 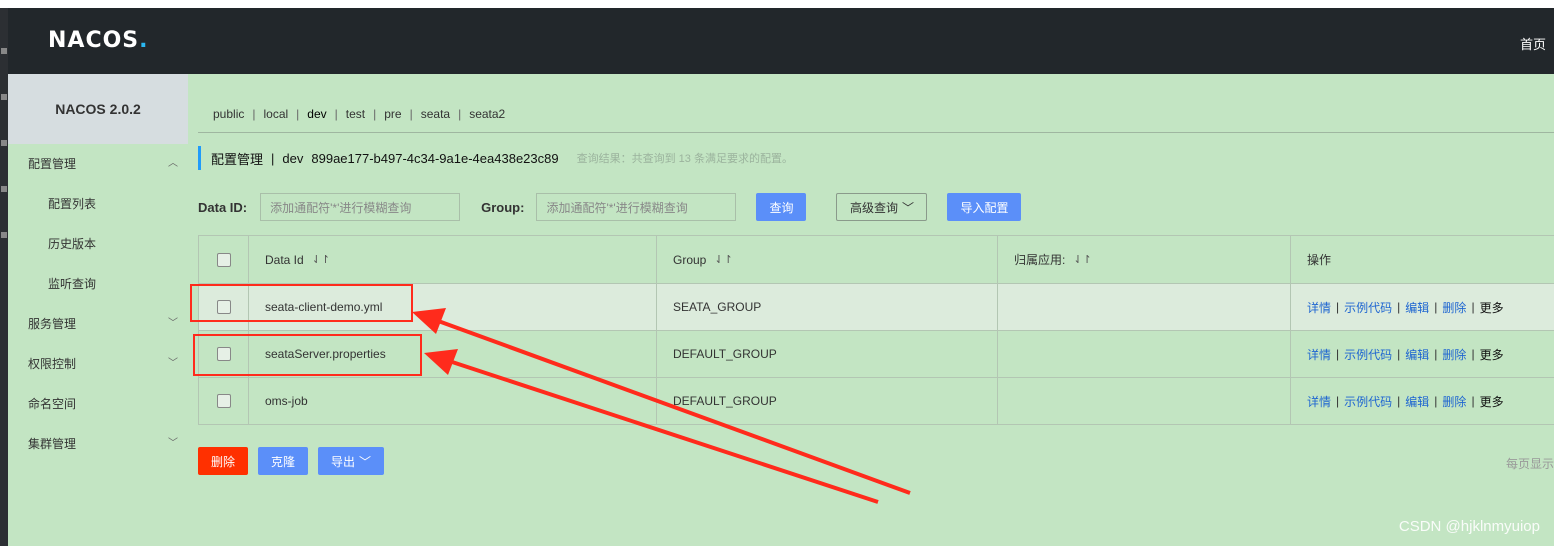 What do you see at coordinates (4, 277) in the screenshot?
I see `left-window-strip` at bounding box center [4, 277].